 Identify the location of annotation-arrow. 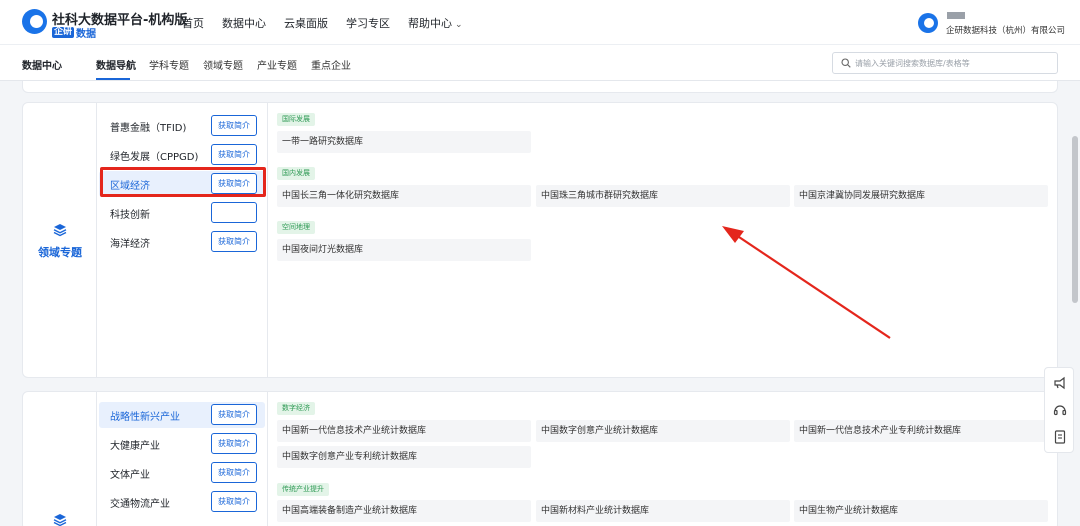
(806, 282).